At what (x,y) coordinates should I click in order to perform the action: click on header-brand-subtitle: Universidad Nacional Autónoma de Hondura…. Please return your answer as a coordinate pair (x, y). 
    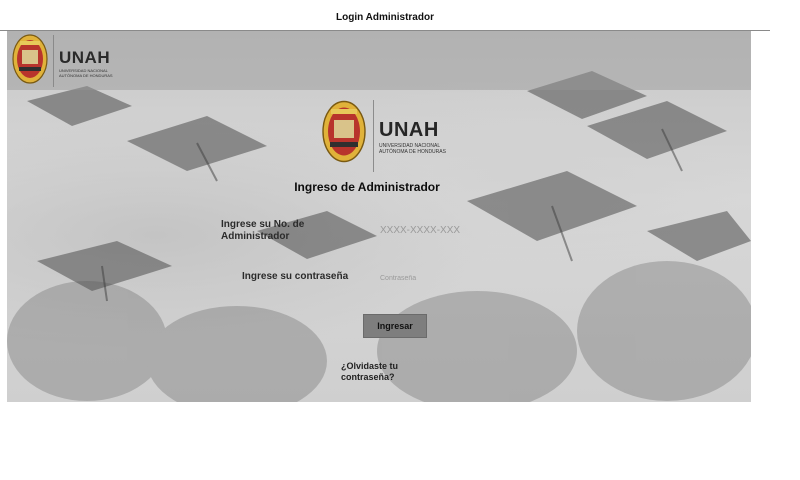
    Looking at the image, I should click on (86, 73).